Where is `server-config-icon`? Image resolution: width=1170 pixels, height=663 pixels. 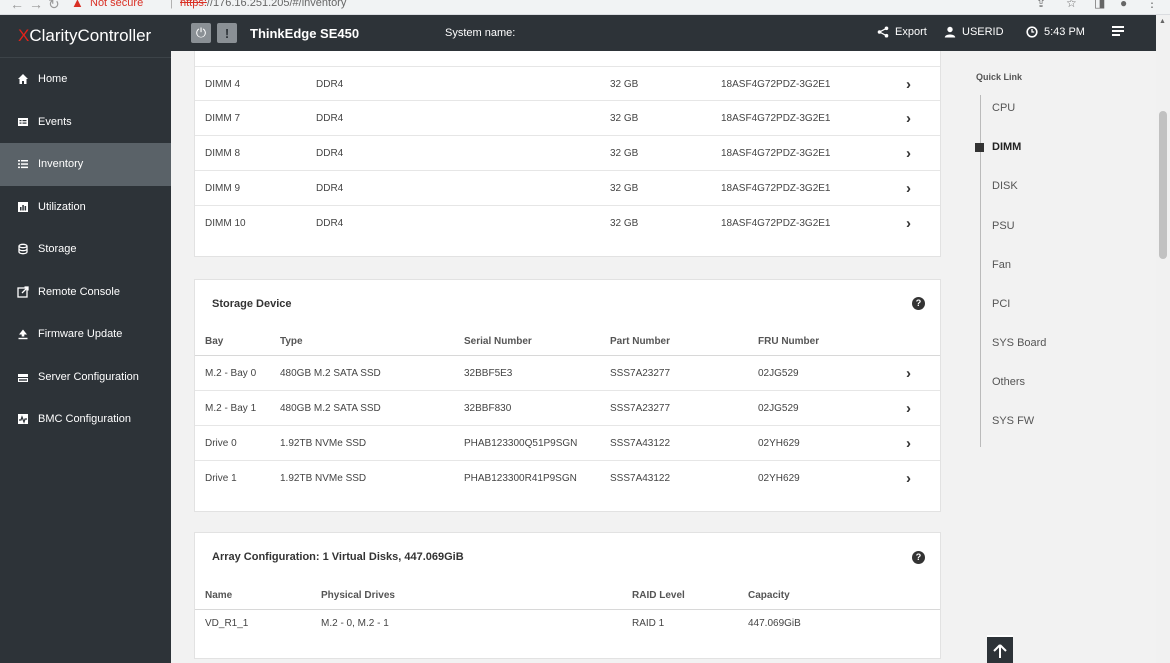
server-config-icon is located at coordinates (22, 376).